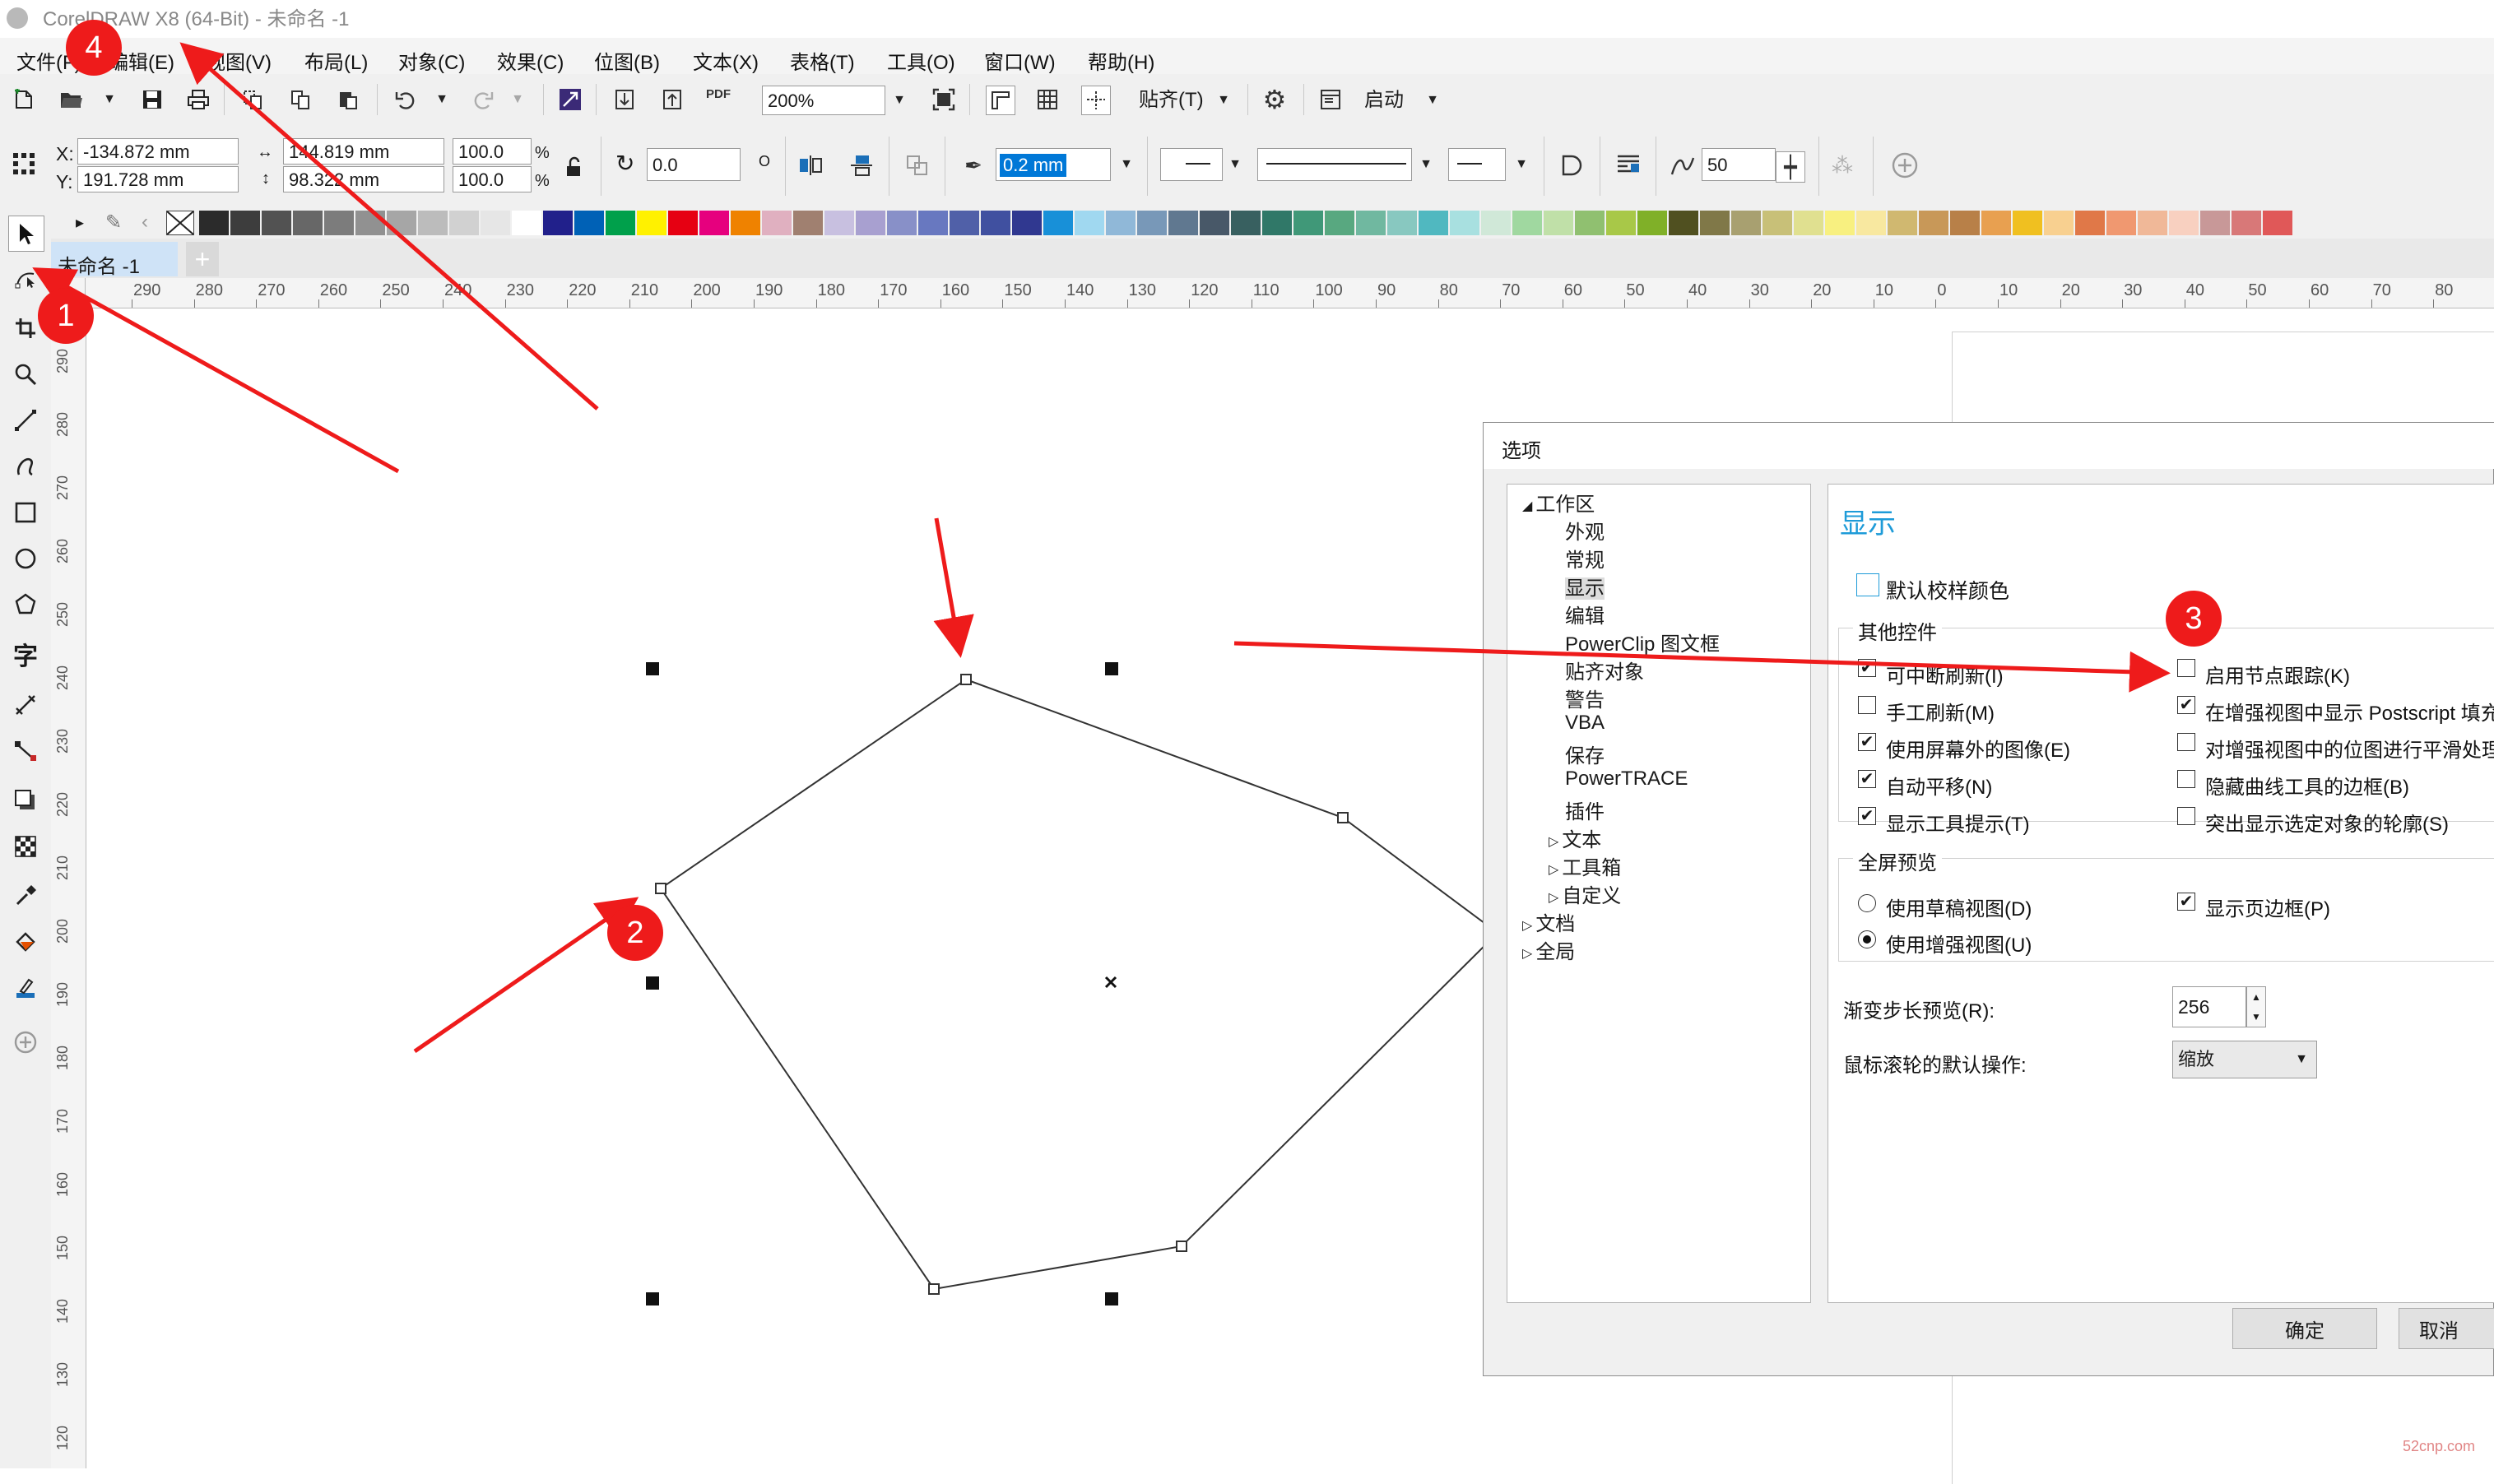  Describe the element at coordinates (2277, 676) in the screenshot. I see `option-checkbox-label: 启用节点跟踪(K)` at that location.